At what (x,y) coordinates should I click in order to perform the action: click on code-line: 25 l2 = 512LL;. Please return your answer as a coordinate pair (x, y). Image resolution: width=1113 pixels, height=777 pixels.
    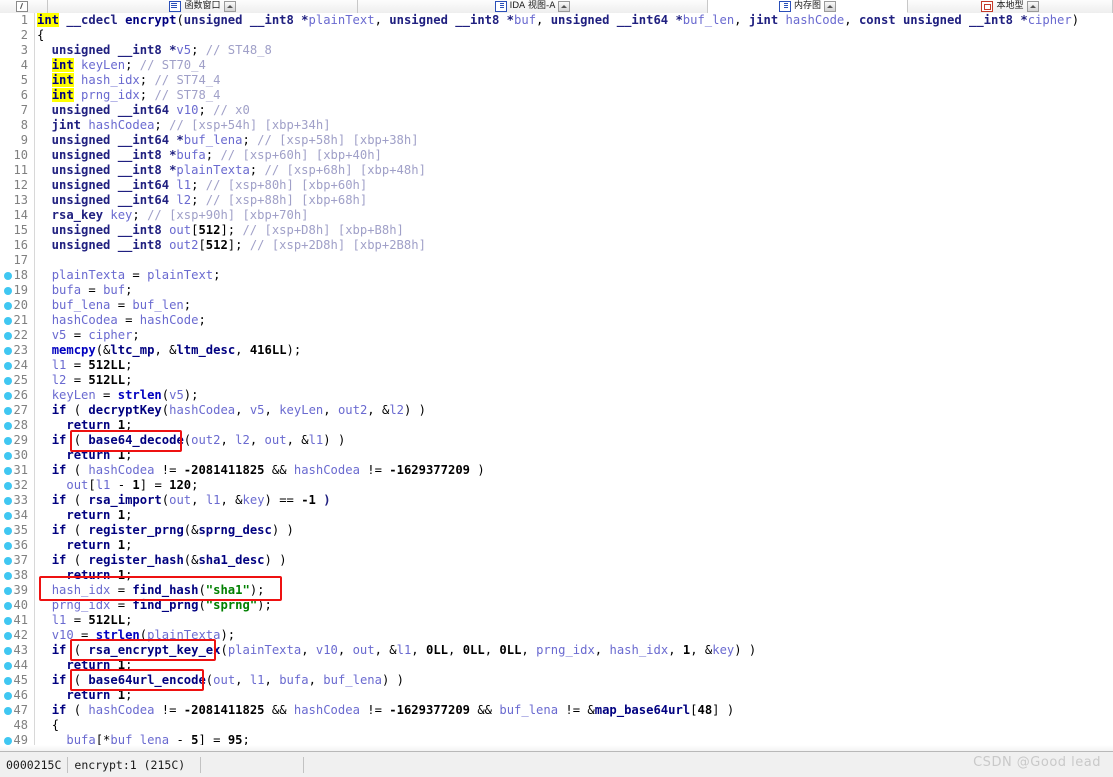
    Looking at the image, I should click on (556, 380).